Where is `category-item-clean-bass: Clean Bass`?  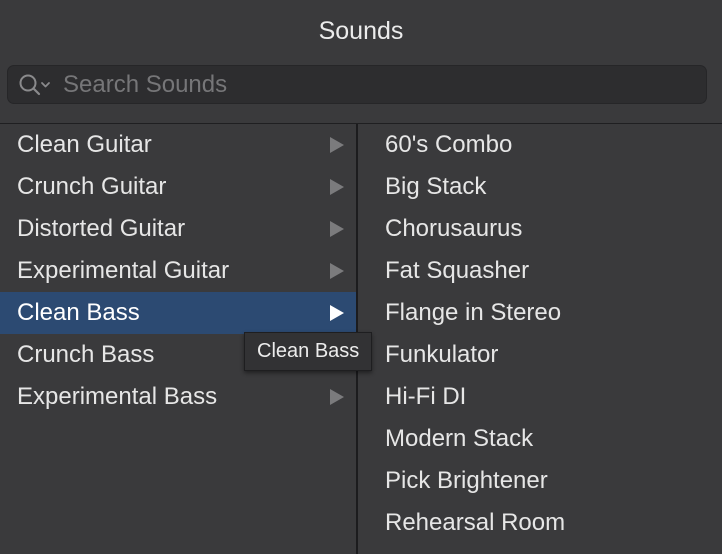
category-item-clean-bass: Clean Bass is located at coordinates (178, 313).